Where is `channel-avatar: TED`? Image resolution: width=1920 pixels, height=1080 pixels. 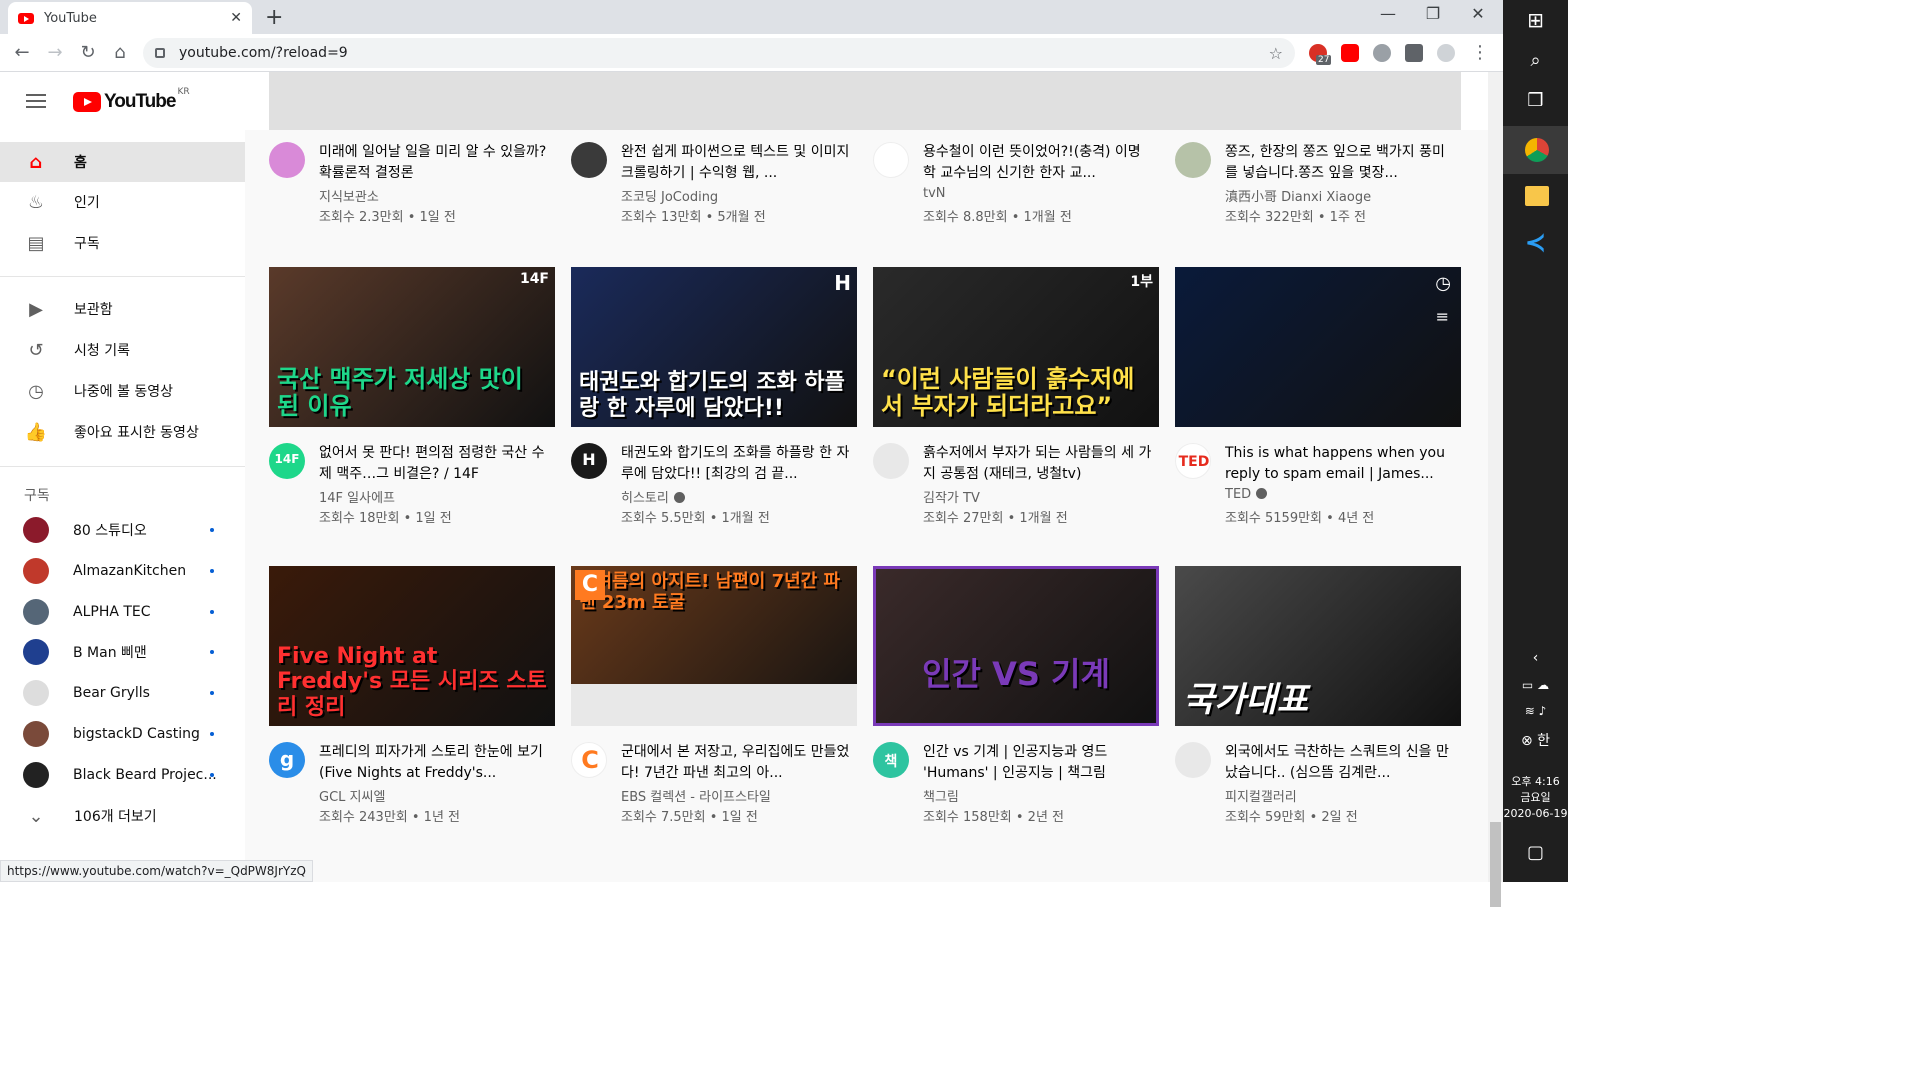 channel-avatar: TED is located at coordinates (1193, 461).